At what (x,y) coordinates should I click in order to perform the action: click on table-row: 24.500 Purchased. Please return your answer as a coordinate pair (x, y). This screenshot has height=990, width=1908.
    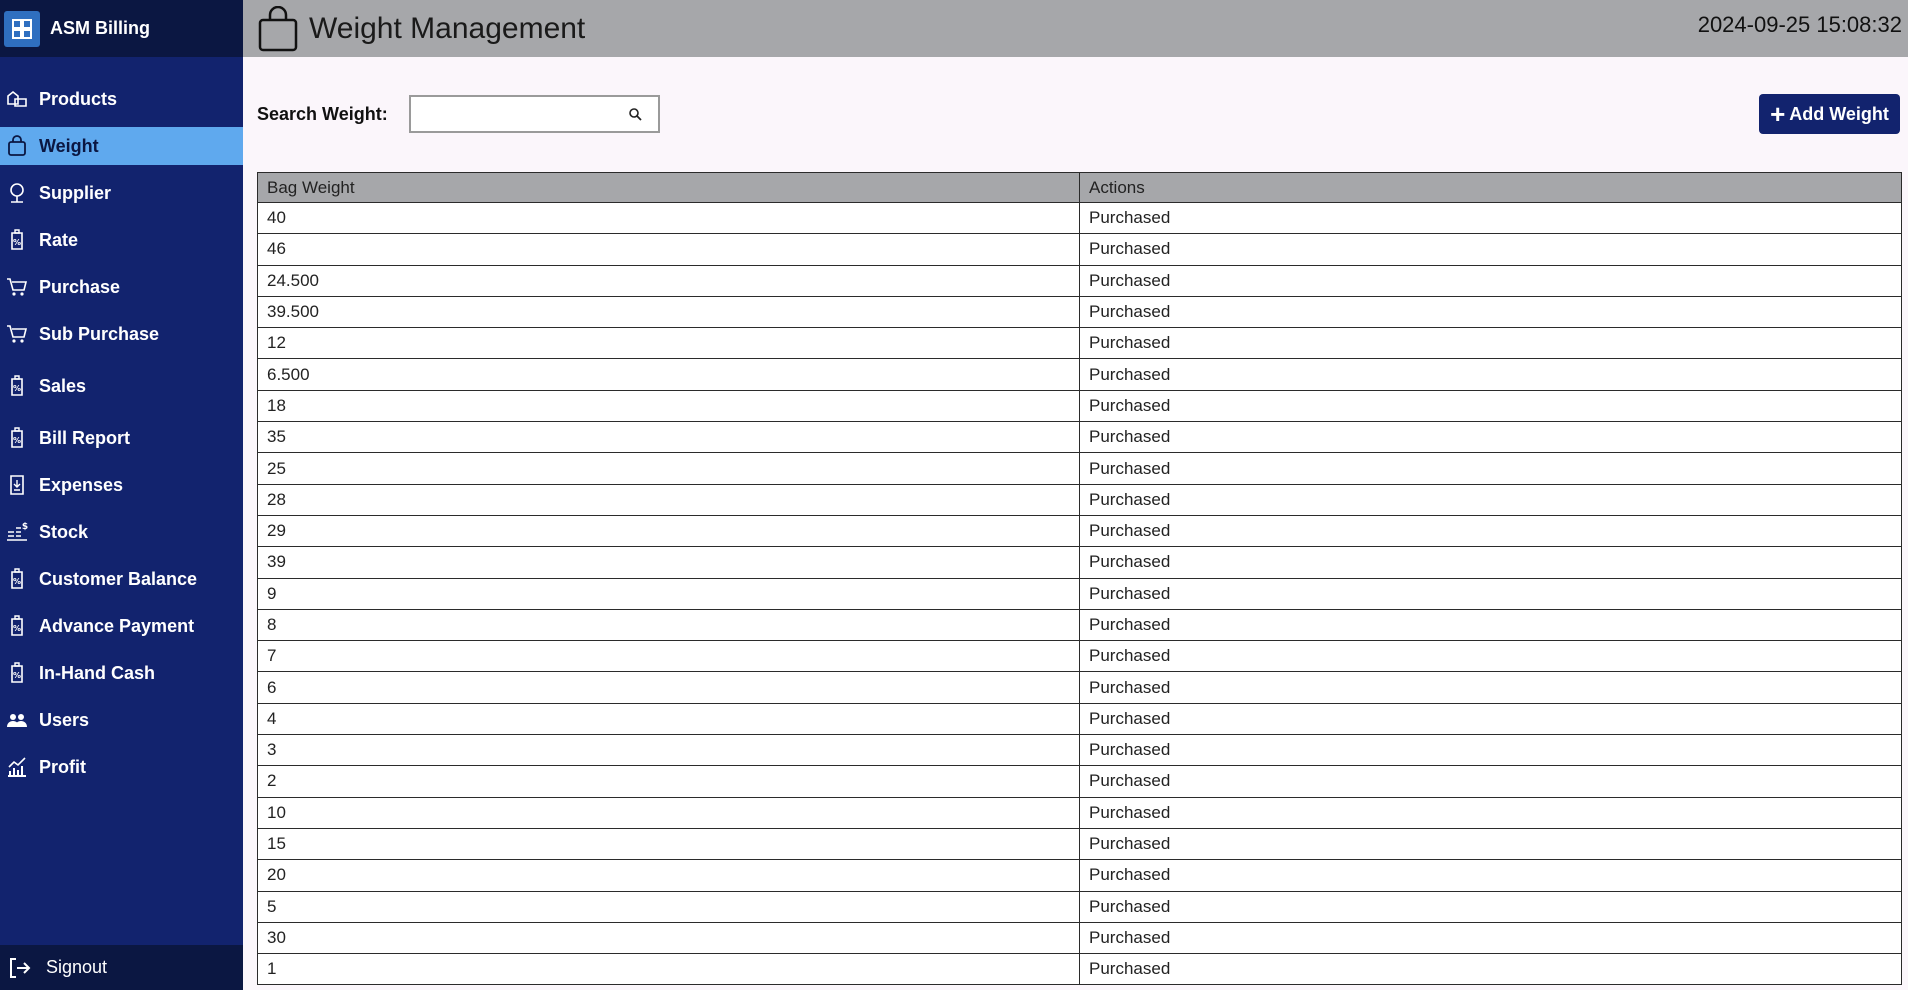
    Looking at the image, I should click on (1079, 280).